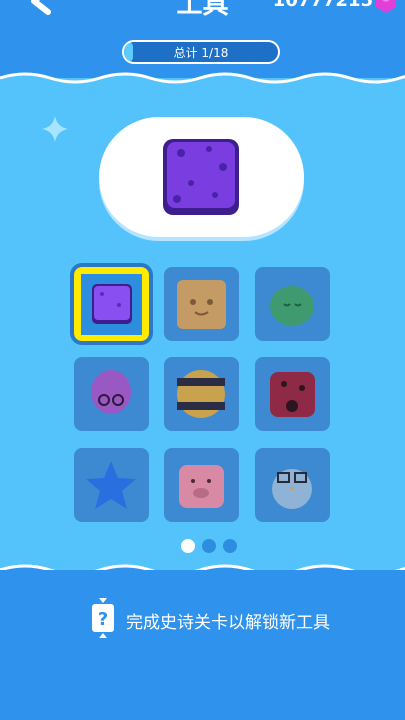  What do you see at coordinates (55, 129) in the screenshot?
I see `sparkle-icon` at bounding box center [55, 129].